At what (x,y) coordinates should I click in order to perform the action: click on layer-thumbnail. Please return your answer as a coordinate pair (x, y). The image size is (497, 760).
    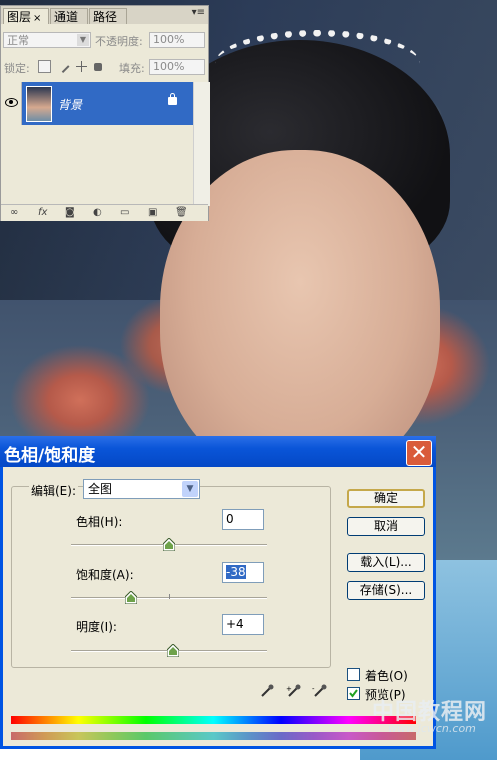
    Looking at the image, I should click on (39, 104).